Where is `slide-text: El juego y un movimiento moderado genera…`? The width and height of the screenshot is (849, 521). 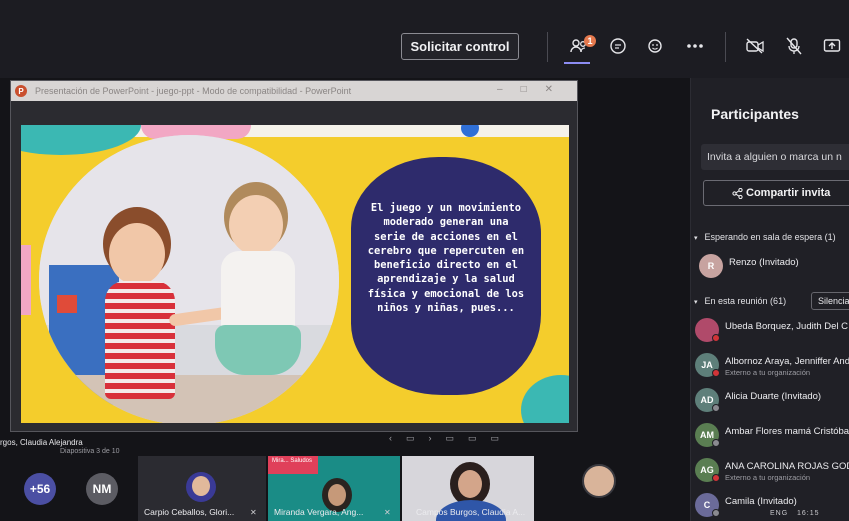
slide-text: El juego y un movimiento moderado genera… is located at coordinates (446, 258).